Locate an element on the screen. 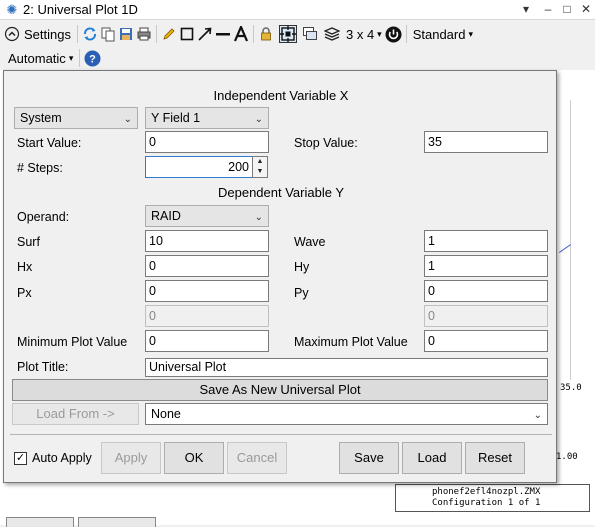  line-icon is located at coordinates (223, 34).